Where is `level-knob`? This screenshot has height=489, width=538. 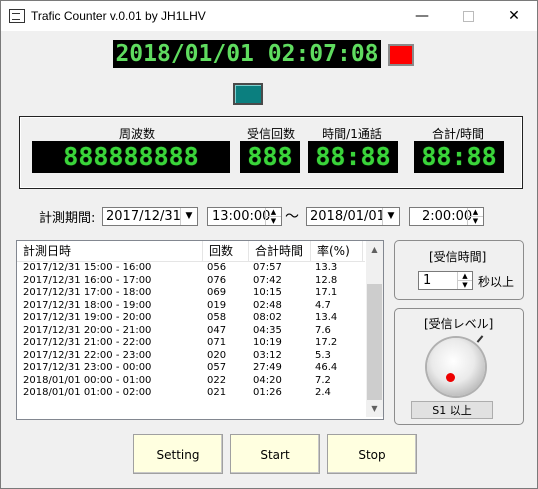 level-knob is located at coordinates (456, 367).